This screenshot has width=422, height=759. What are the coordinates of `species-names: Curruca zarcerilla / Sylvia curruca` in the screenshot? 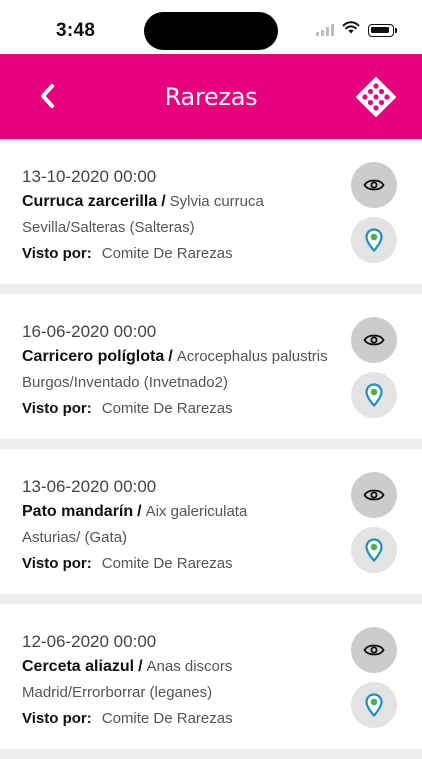 It's located at (143, 202).